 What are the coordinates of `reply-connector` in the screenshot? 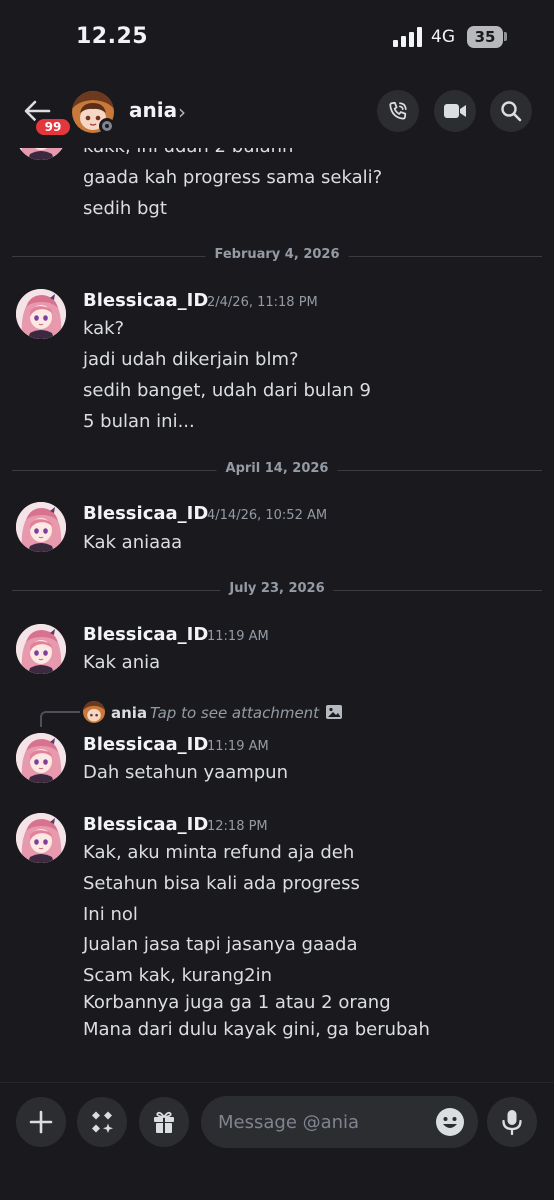 It's located at (60, 719).